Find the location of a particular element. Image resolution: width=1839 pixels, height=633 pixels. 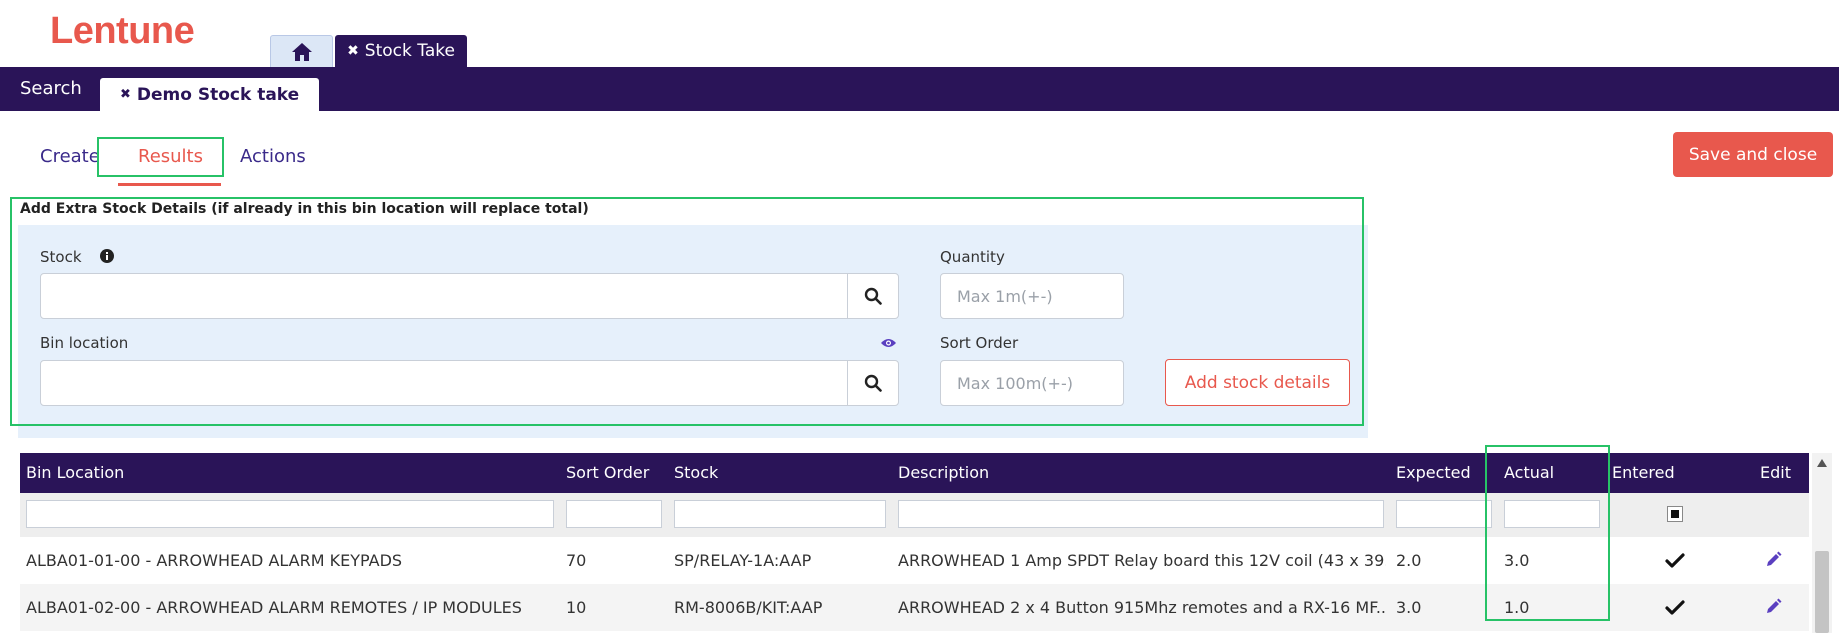

quantity-input: Max 1m(+-) is located at coordinates (1032, 296).